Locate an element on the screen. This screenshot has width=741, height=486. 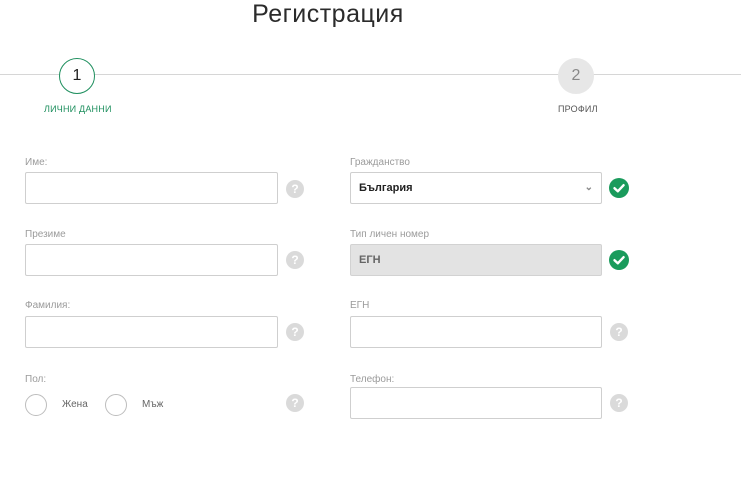
last-name-input is located at coordinates (151, 332).